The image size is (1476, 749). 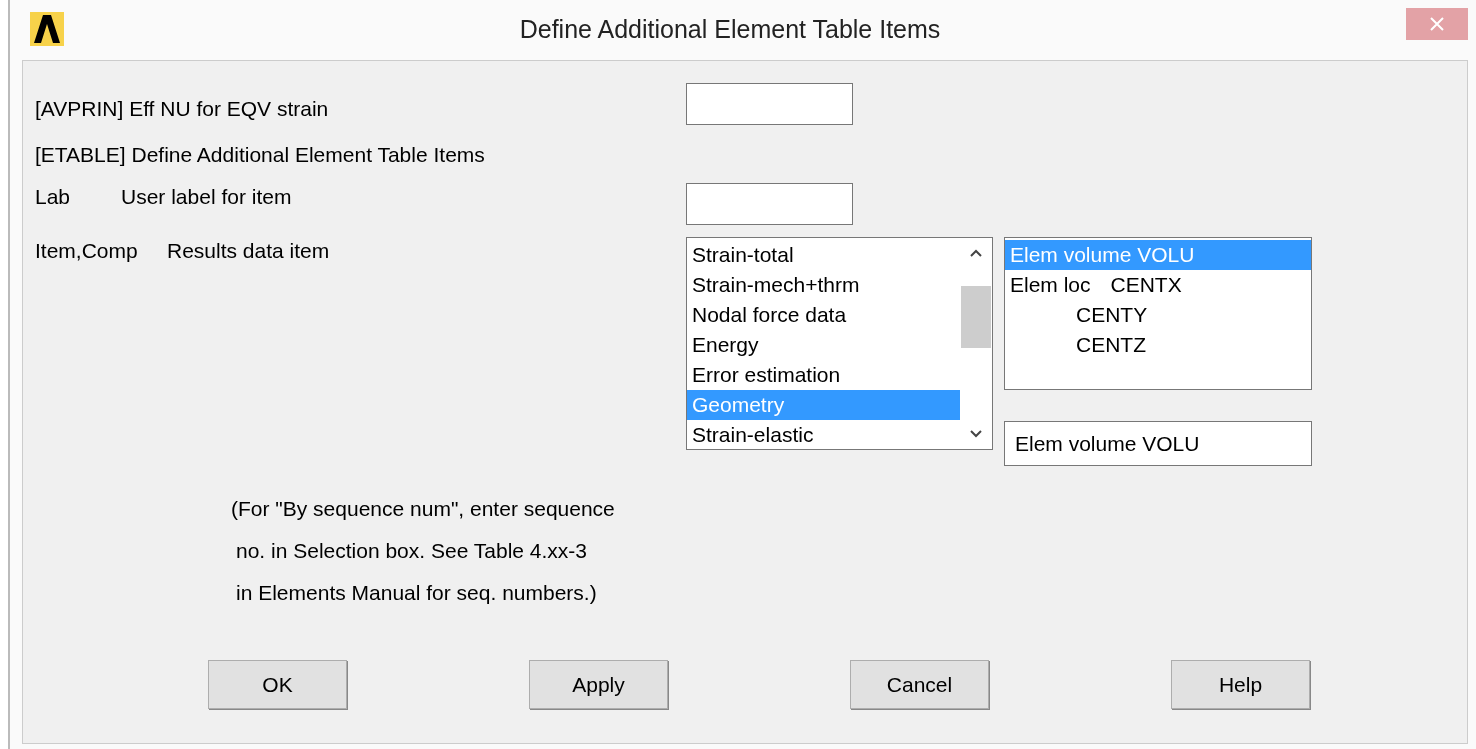 I want to click on list-item: CENTY, so click(x=1158, y=315).